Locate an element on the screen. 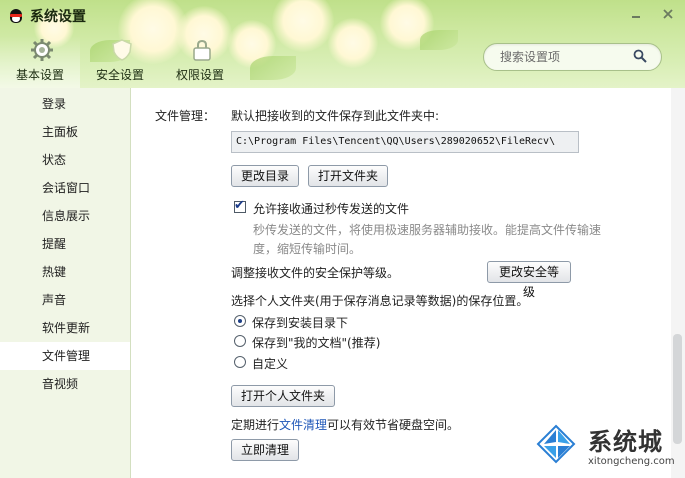 This screenshot has width=685, height=478. open-personal-folder-button: 打开个人文件夹 is located at coordinates (283, 396).